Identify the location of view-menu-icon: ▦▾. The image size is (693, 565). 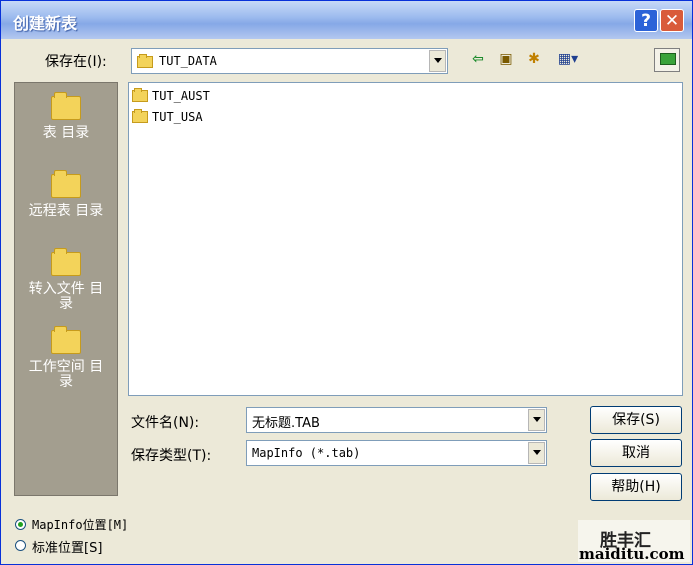
(568, 61).